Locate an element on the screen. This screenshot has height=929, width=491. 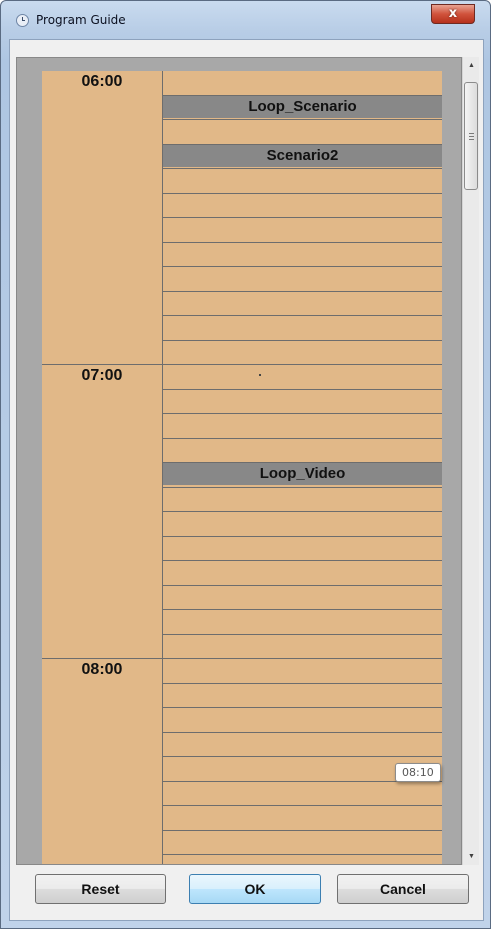
vertical-scrollbar: ▲ ▼ is located at coordinates (470, 461).